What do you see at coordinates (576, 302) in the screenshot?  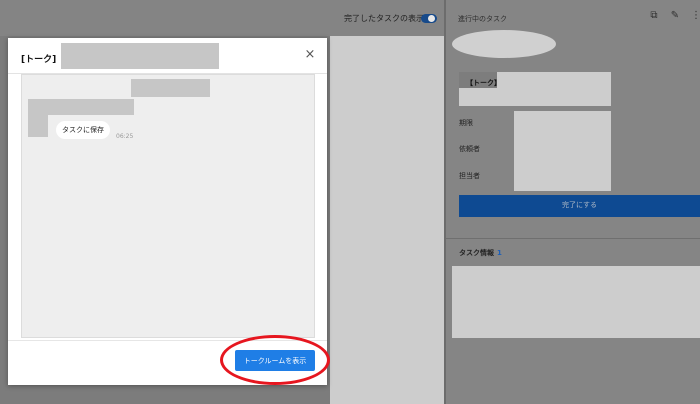 I see `task-info-redacted` at bounding box center [576, 302].